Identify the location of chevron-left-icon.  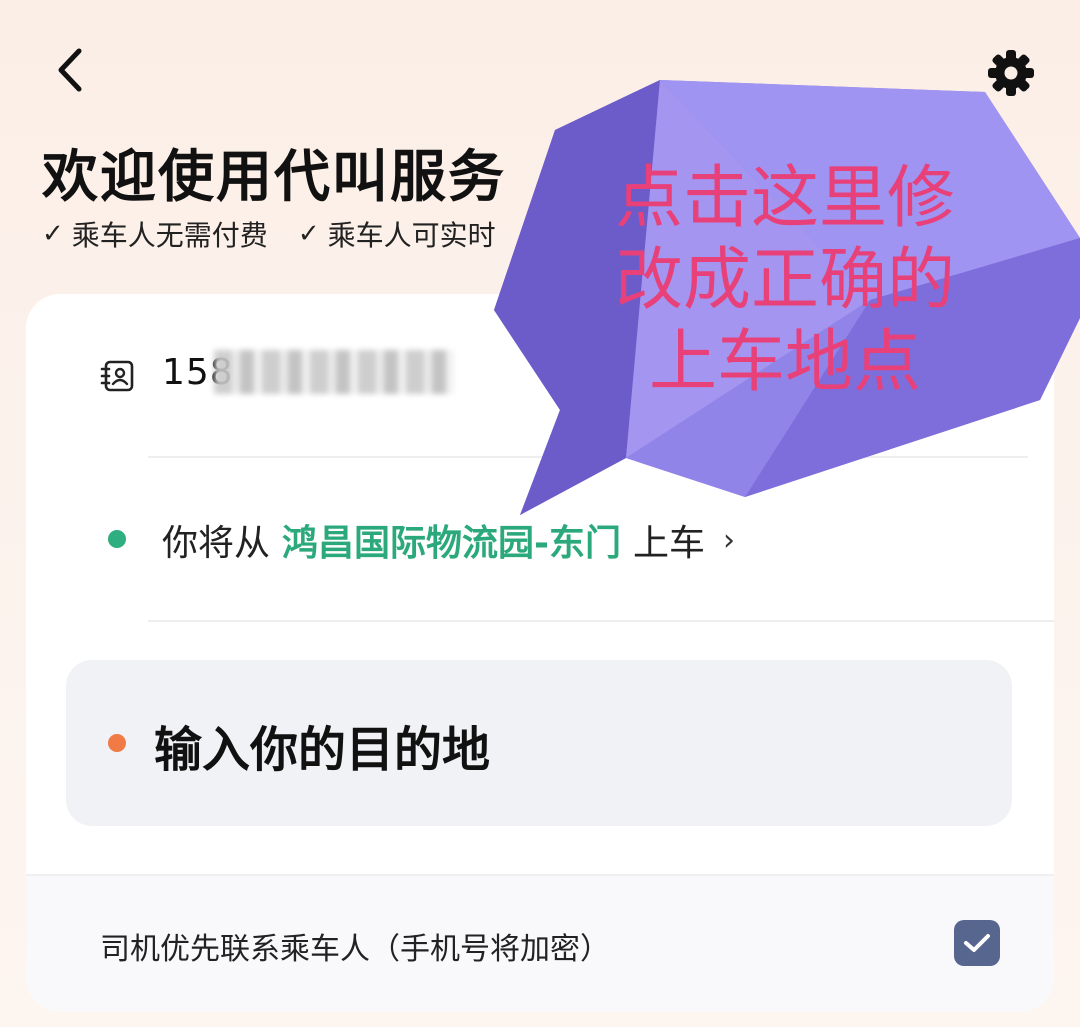
(70, 70).